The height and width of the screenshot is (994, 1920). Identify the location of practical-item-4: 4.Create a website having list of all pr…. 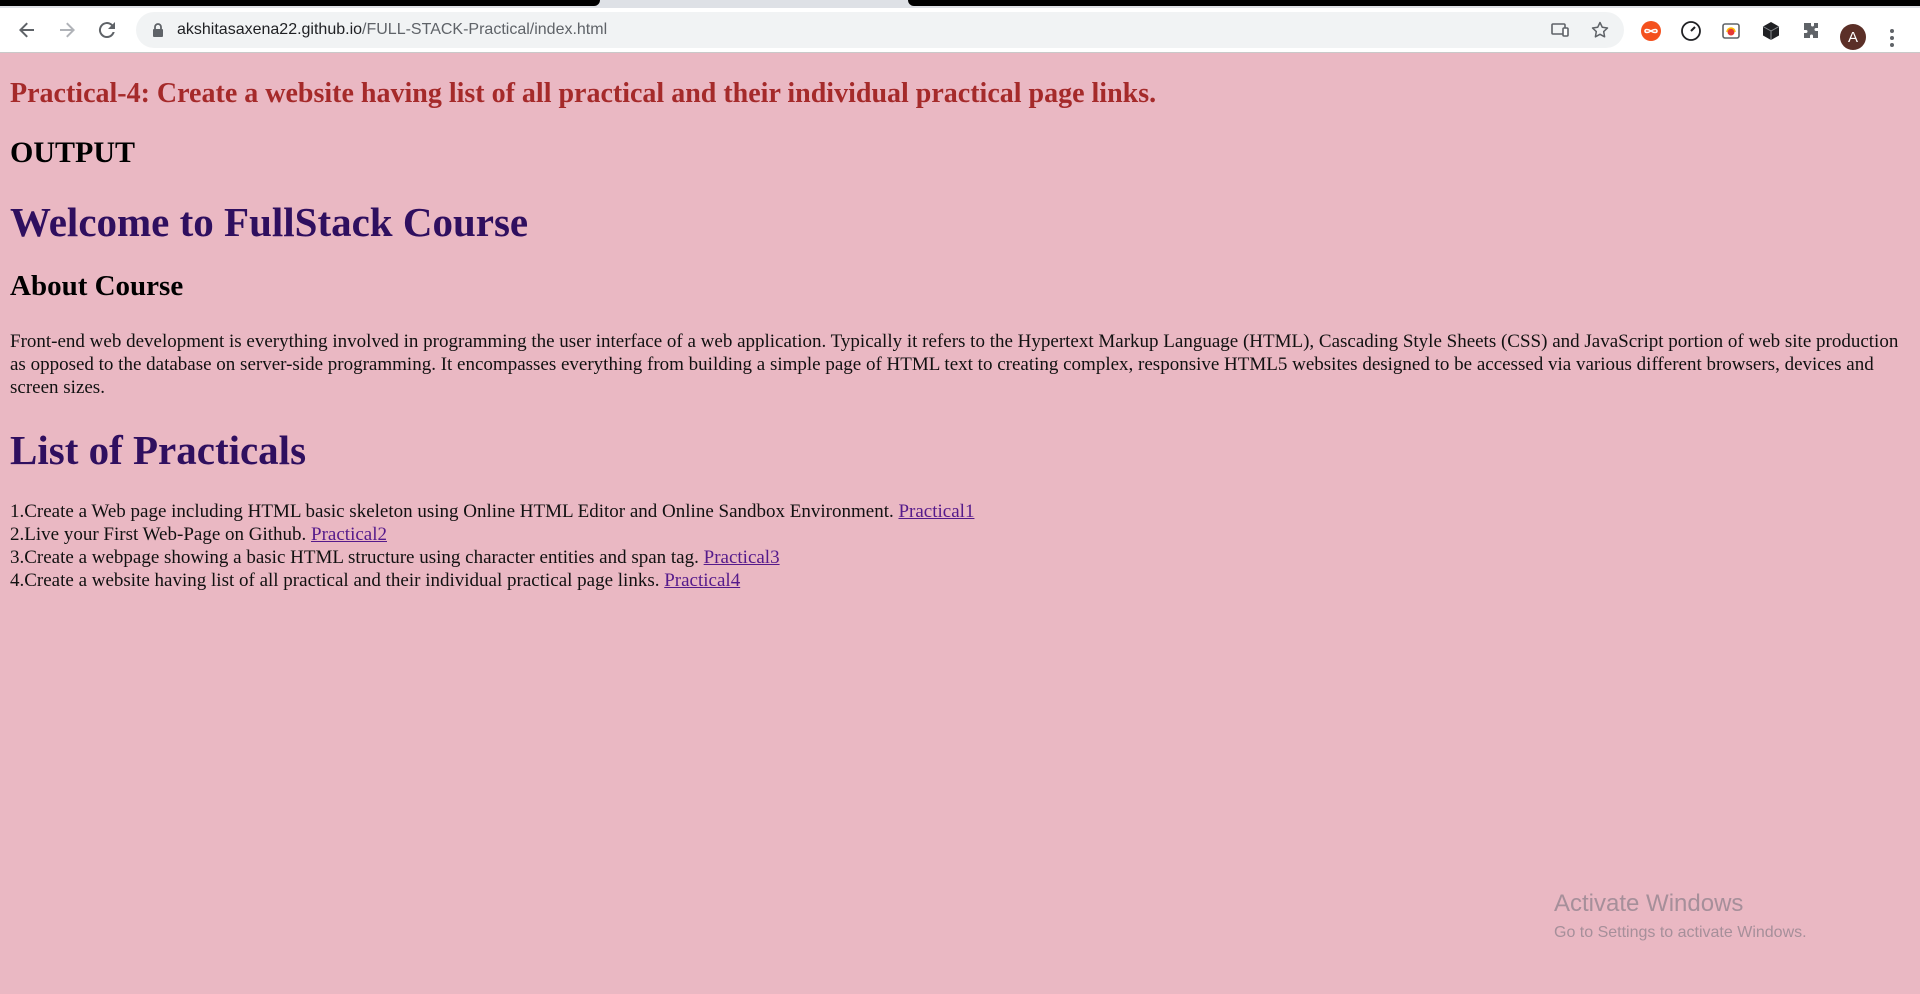
(492, 580).